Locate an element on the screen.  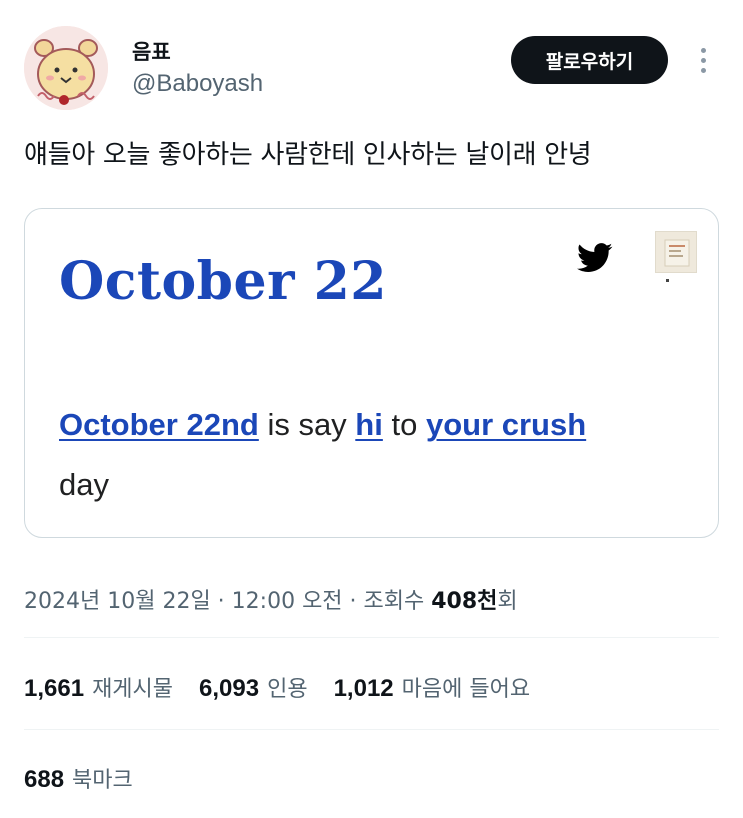
thumbnail-image is located at coordinates (676, 252).